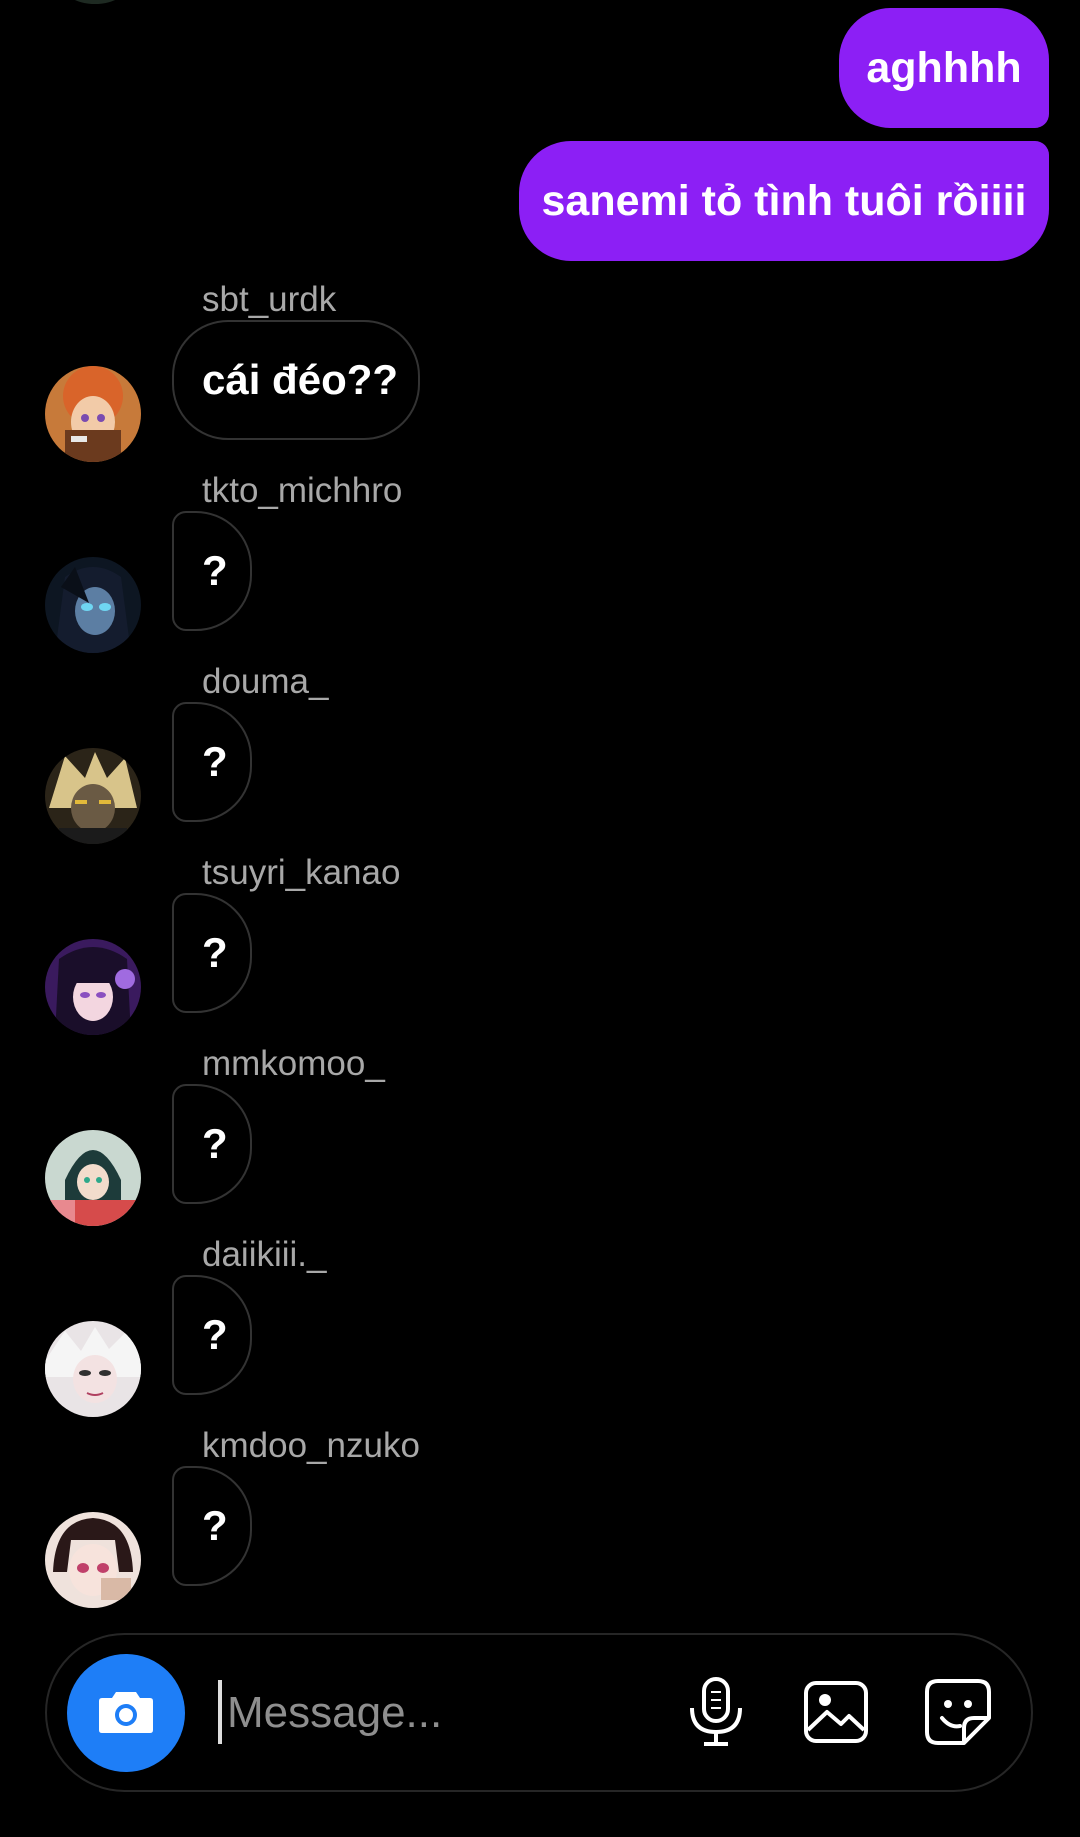 This screenshot has width=1080, height=1837. I want to click on received-message-group: douma_ ?, so click(540, 759).